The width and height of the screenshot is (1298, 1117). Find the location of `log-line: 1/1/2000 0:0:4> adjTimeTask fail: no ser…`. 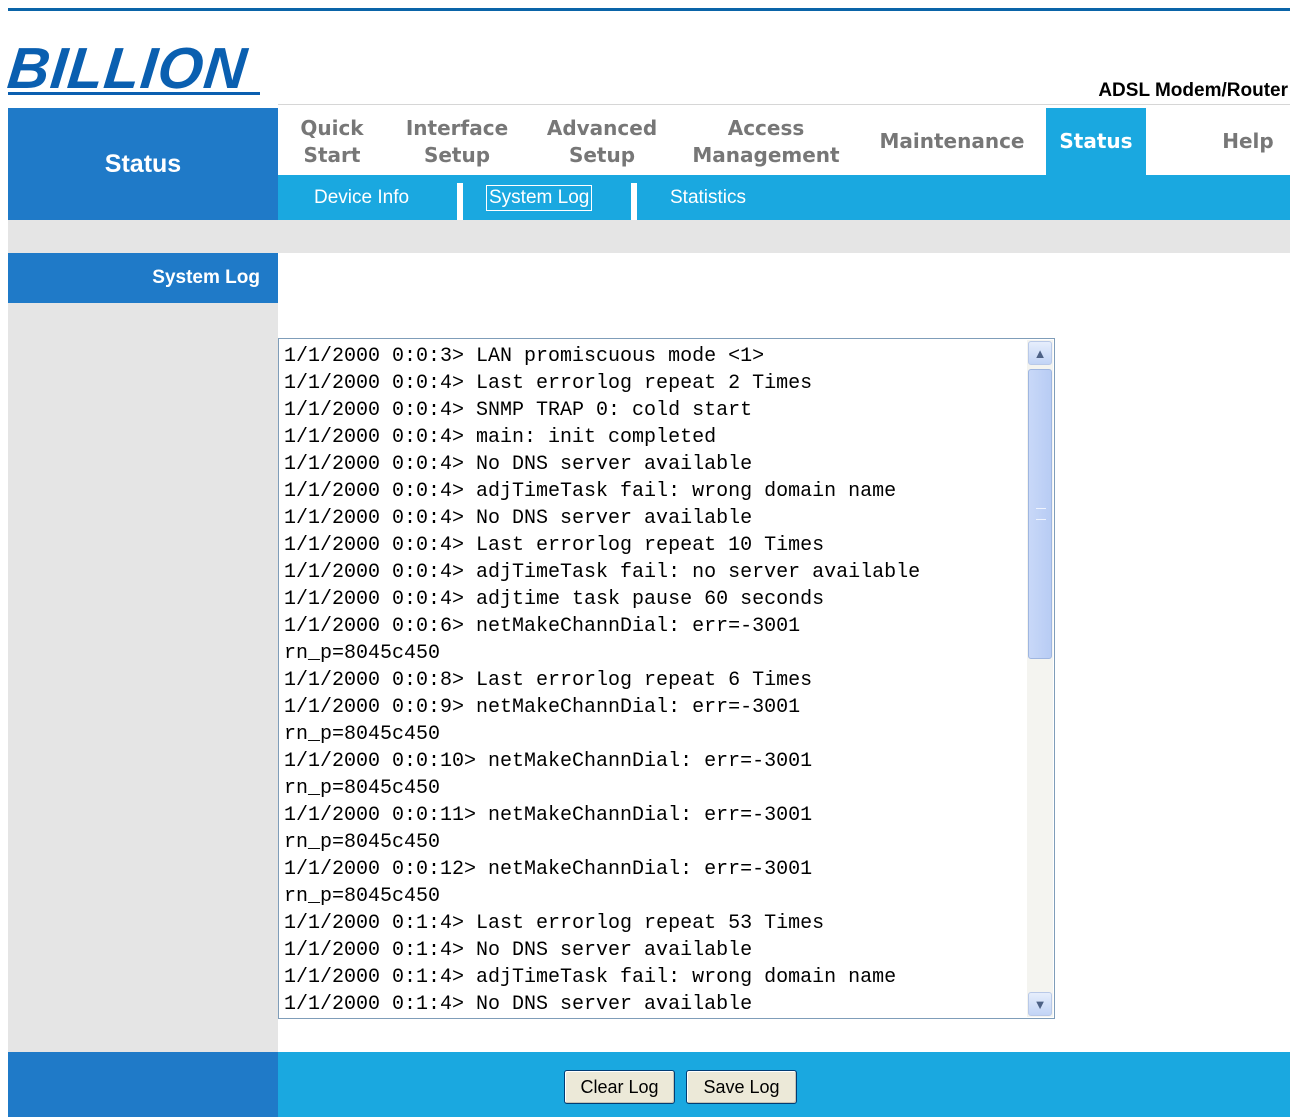

log-line: 1/1/2000 0:0:4> adjTimeTask fail: no ser… is located at coordinates (602, 572).